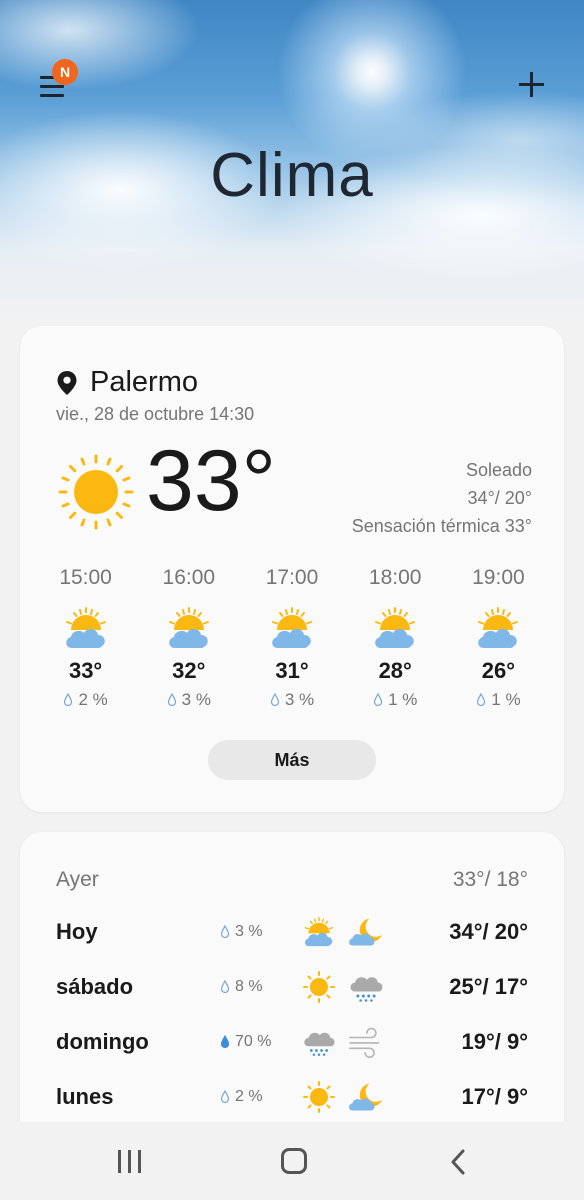 Image resolution: width=584 pixels, height=1200 pixels. I want to click on hour-temp: 32°, so click(189, 670).